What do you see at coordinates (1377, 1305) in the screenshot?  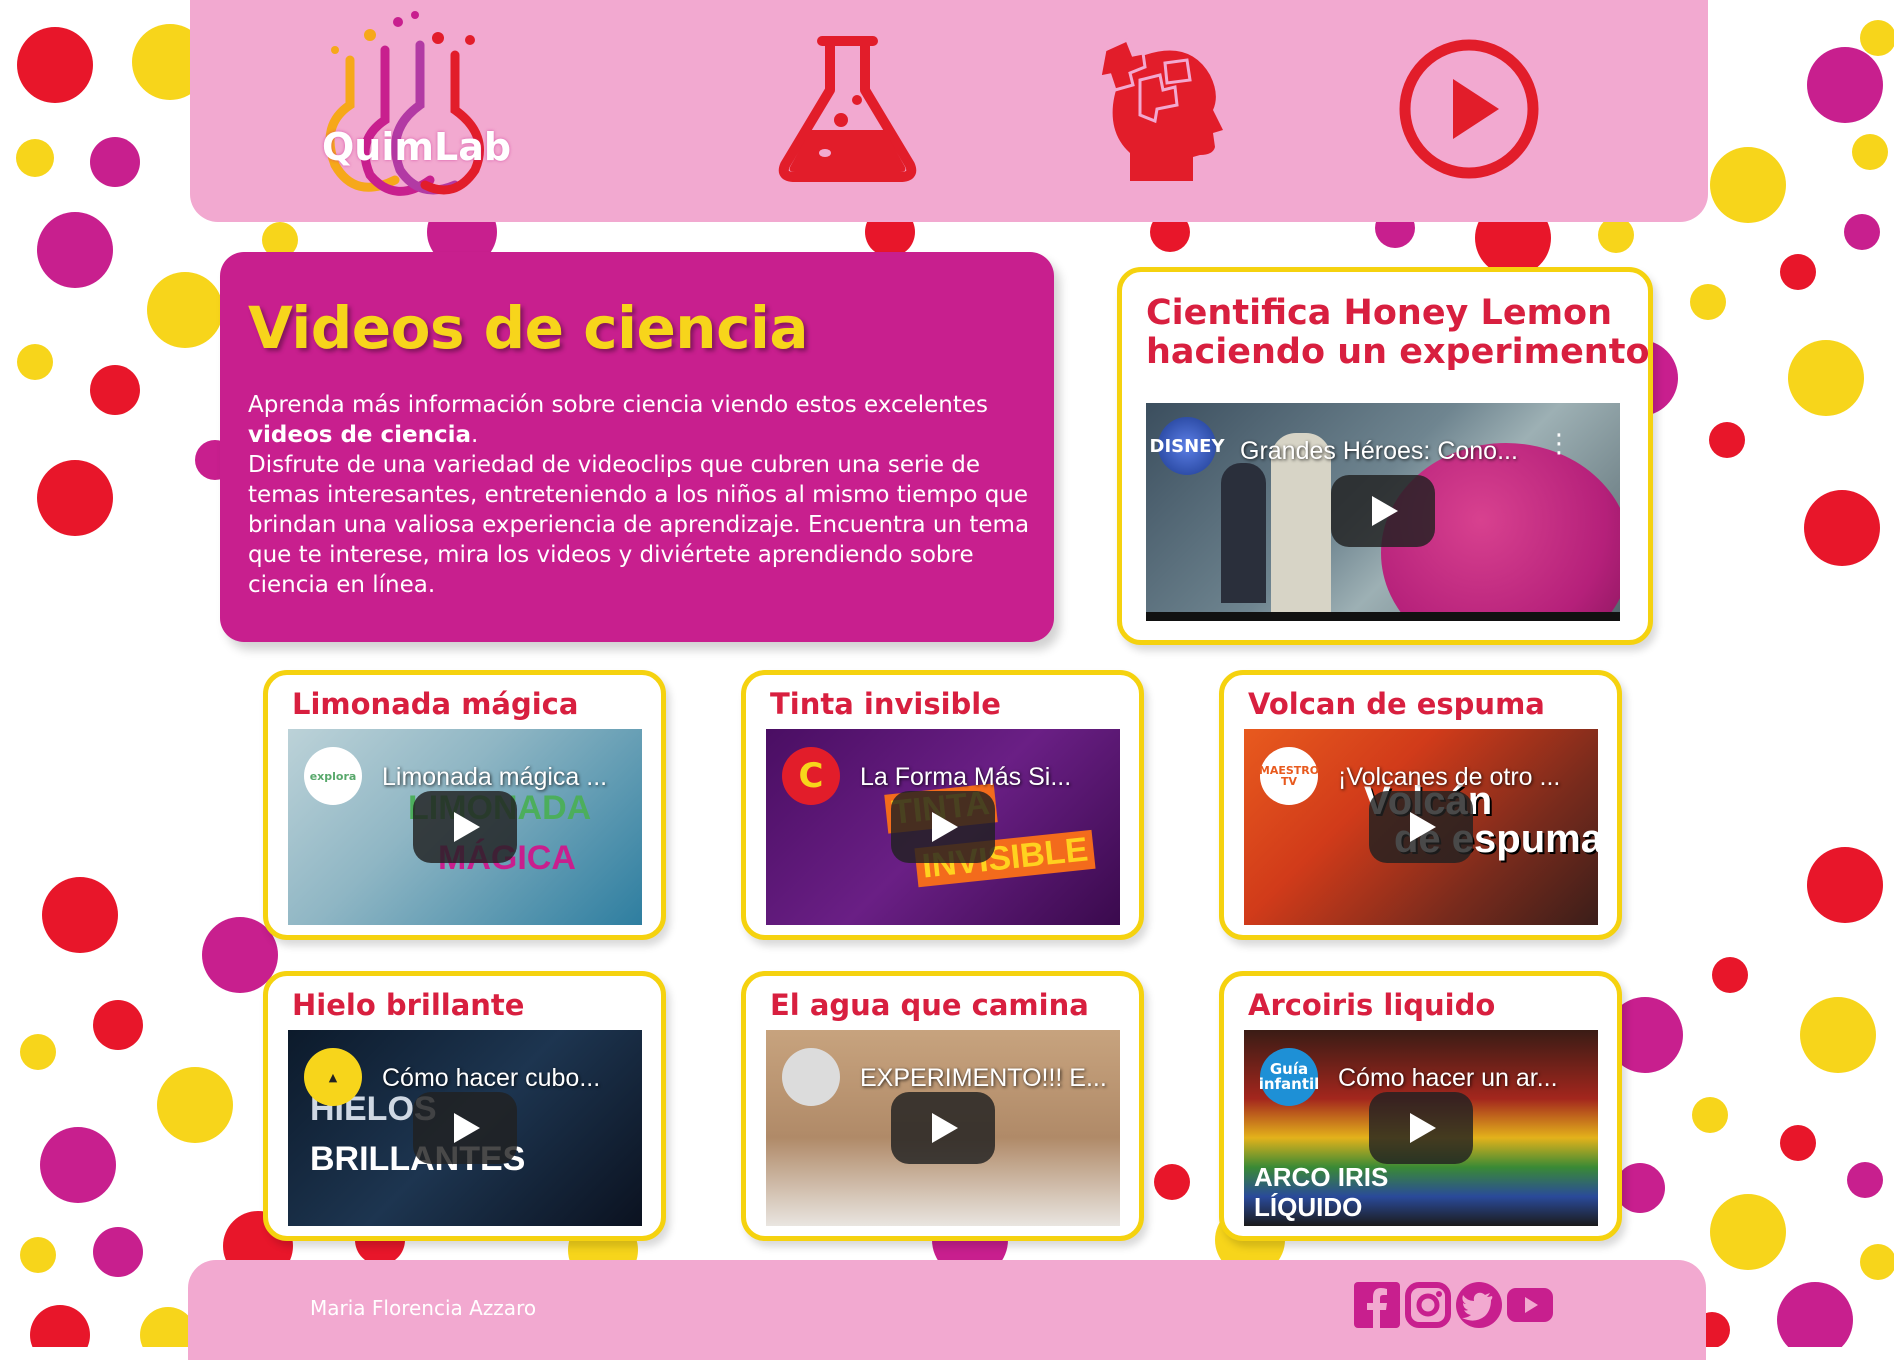 I see `facebook-icon` at bounding box center [1377, 1305].